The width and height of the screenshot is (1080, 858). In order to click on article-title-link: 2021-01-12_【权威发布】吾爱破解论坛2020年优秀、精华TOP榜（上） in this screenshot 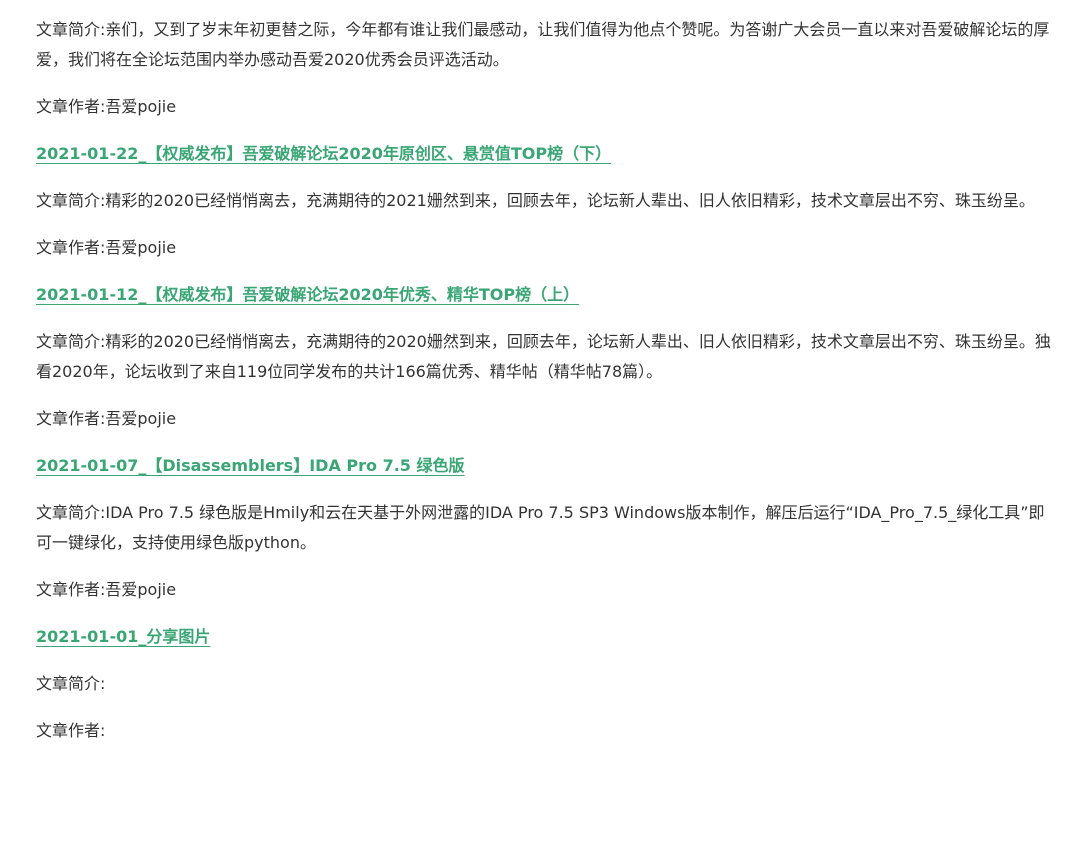, I will do `click(307, 295)`.